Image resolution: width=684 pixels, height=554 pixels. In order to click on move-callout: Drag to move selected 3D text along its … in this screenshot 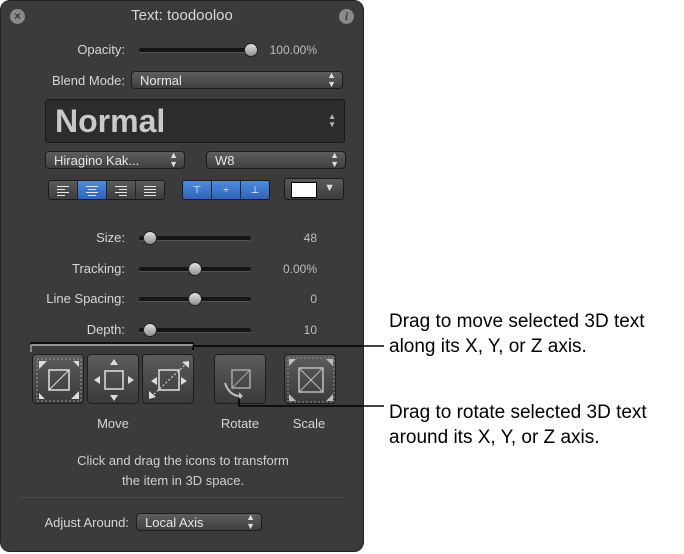, I will do `click(517, 334)`.